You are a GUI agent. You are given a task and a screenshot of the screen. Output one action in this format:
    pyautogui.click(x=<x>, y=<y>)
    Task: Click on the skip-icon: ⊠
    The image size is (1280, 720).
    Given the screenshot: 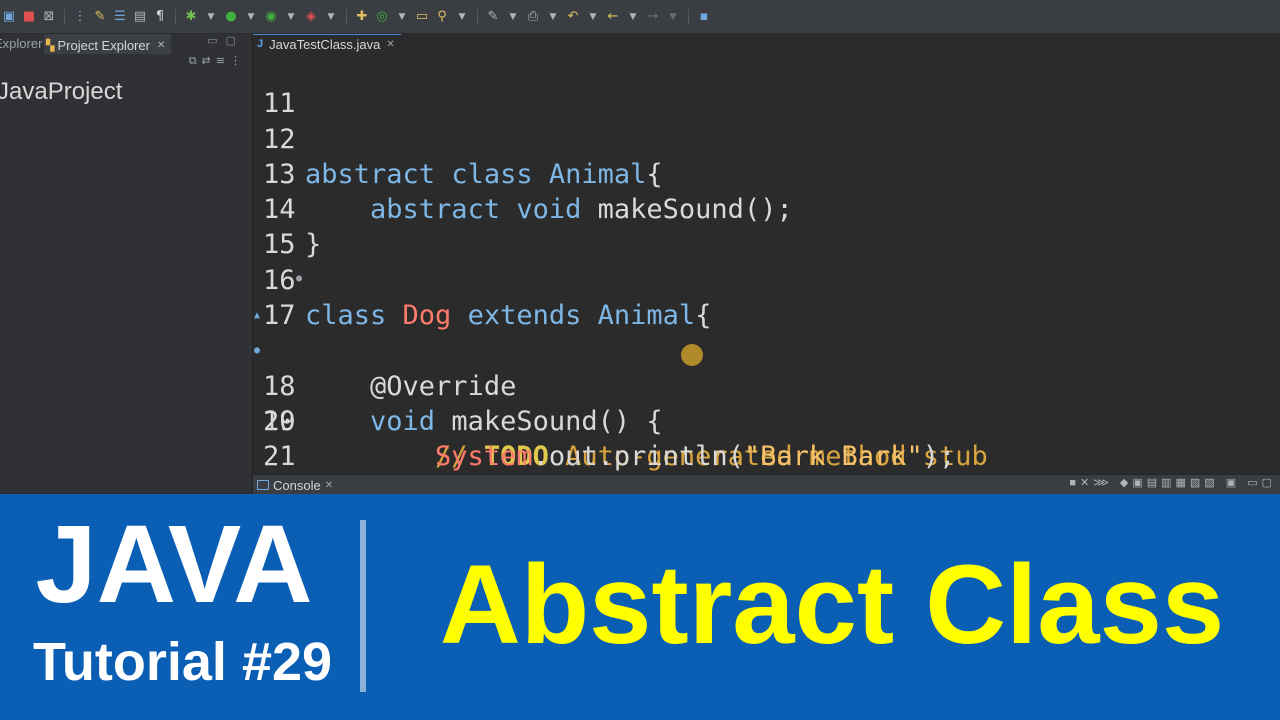 What is the action you would take?
    pyautogui.click(x=49, y=16)
    